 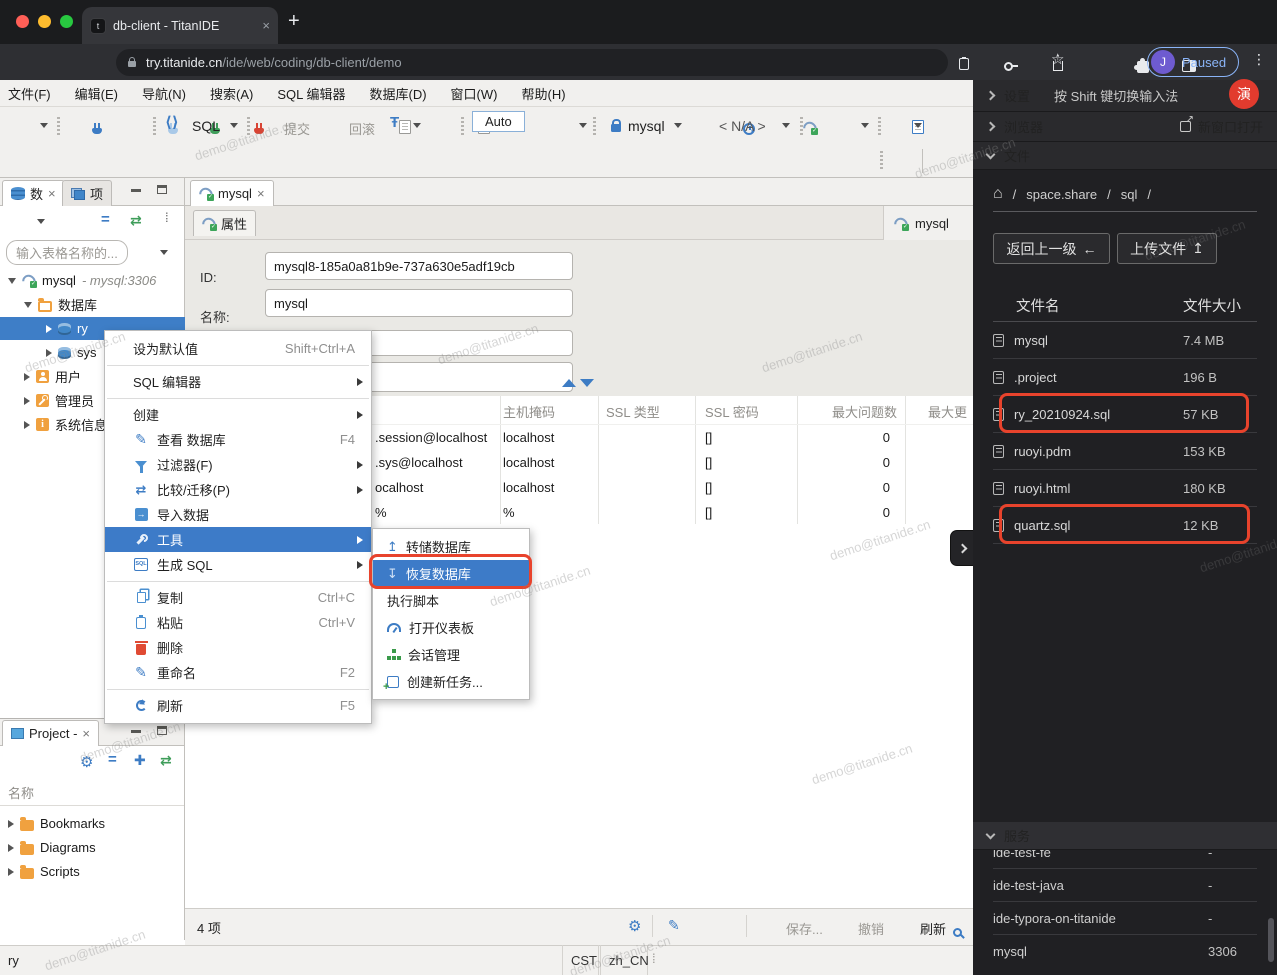 I want to click on sidebar-collapse-handle, so click(x=961, y=548).